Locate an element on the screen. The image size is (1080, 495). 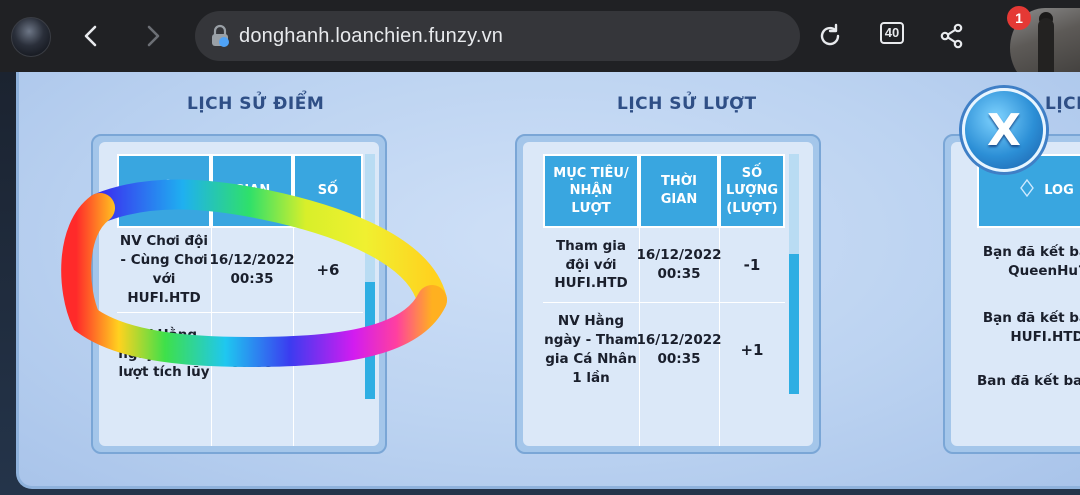
turns-row-divider is located at coordinates (664, 302).